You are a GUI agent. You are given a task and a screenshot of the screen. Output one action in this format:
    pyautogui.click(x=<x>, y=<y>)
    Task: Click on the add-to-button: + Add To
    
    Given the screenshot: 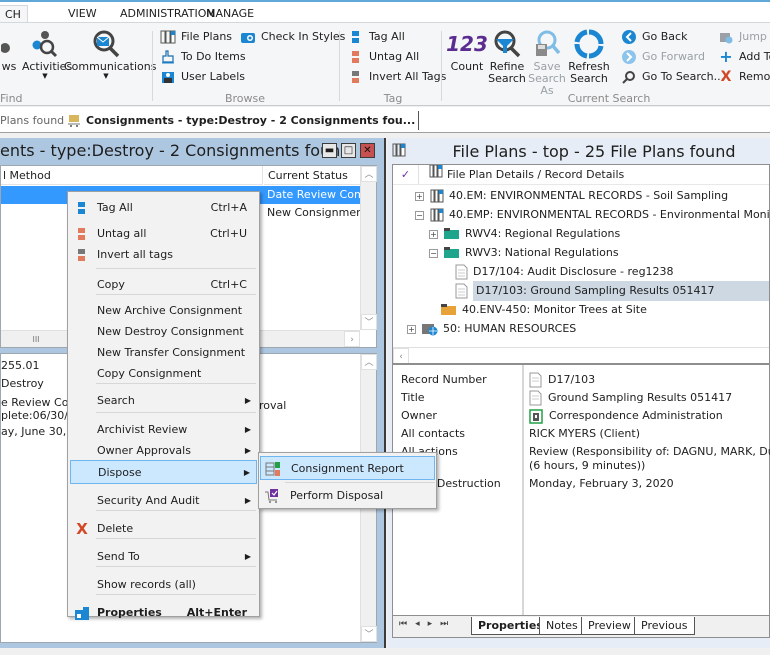 What is the action you would take?
    pyautogui.click(x=744, y=57)
    